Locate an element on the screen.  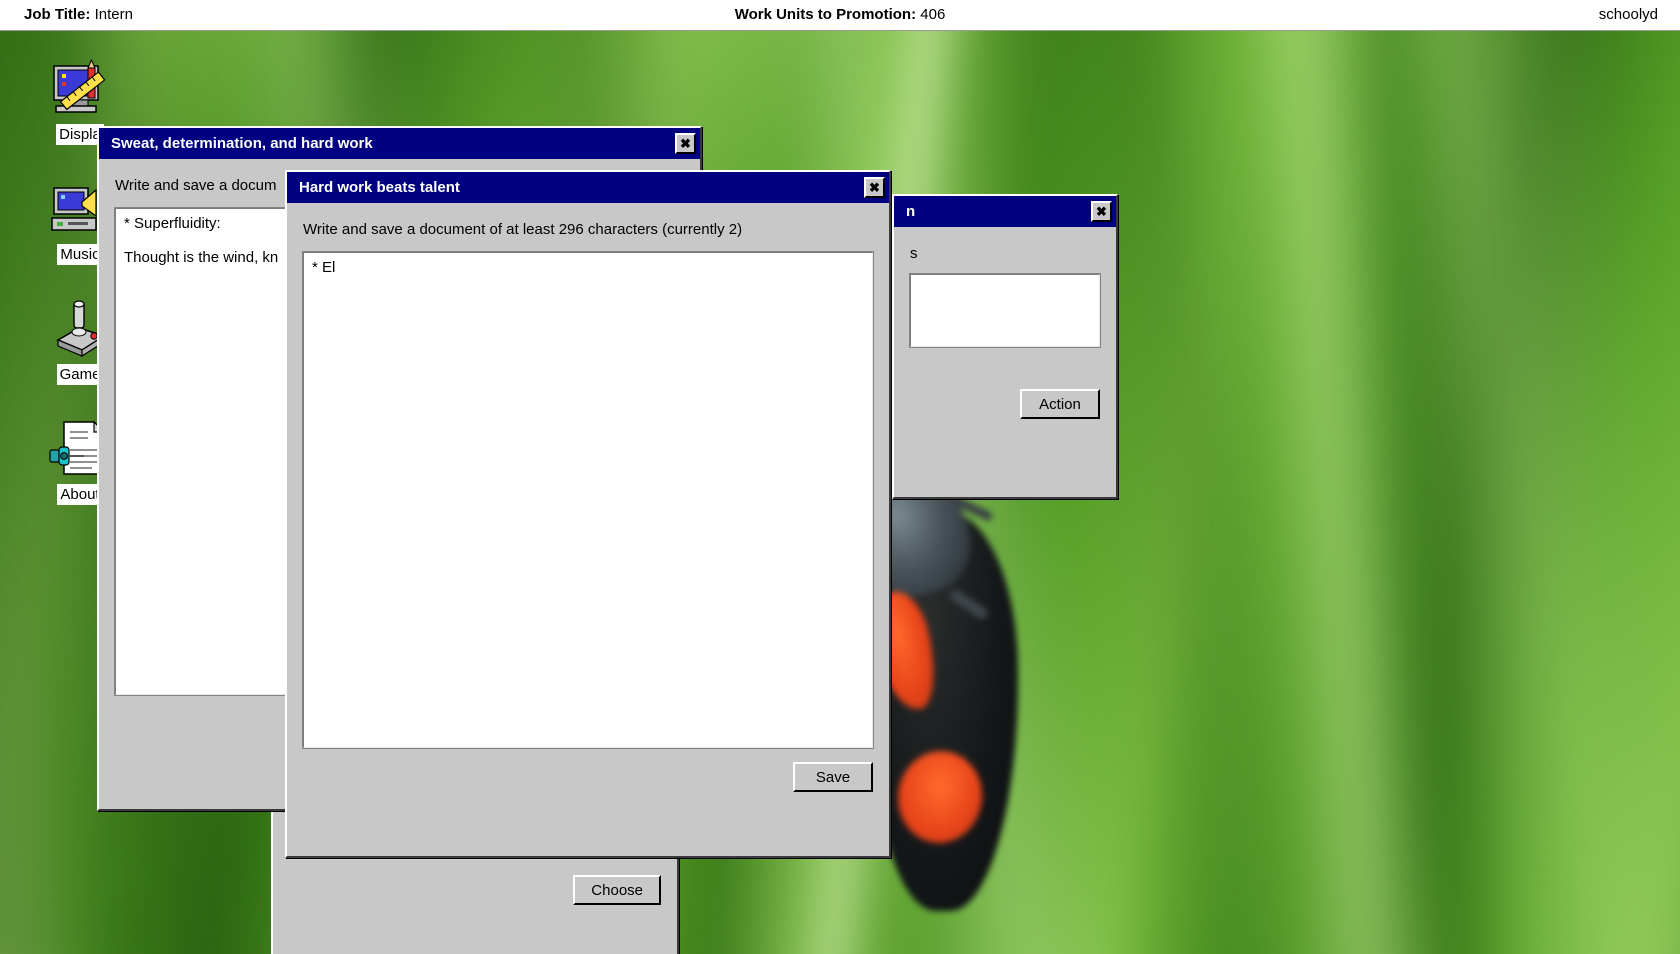
window-hard-work-footer: Save is located at coordinates (588, 778).